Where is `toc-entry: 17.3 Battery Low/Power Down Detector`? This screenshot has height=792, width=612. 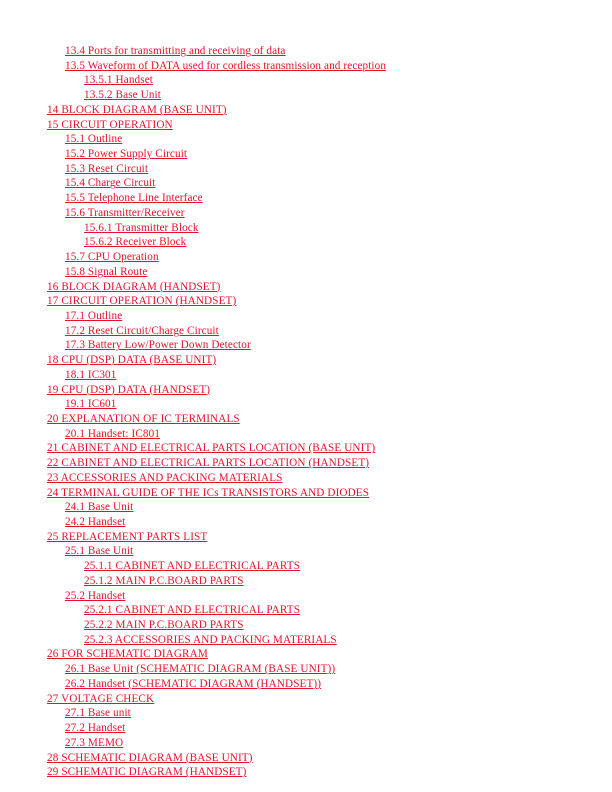 toc-entry: 17.3 Battery Low/Power Down Detector is located at coordinates (306, 345).